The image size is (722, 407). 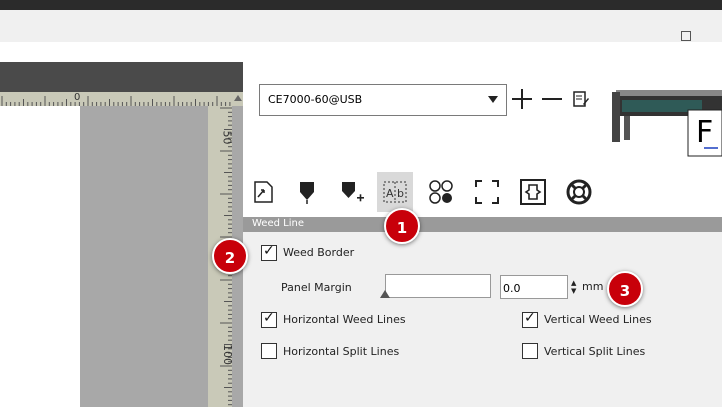 I want to click on vertical-split-checkbox, so click(x=530, y=351).